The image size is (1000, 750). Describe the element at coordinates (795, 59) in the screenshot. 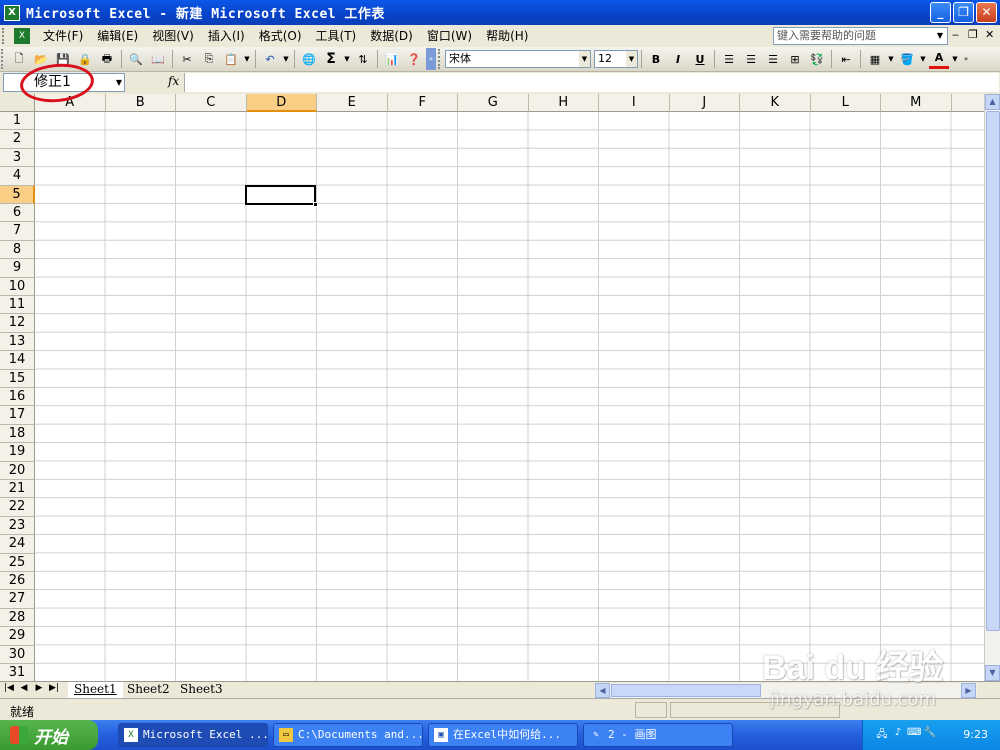

I see `merge-center-icon: ⊞` at that location.